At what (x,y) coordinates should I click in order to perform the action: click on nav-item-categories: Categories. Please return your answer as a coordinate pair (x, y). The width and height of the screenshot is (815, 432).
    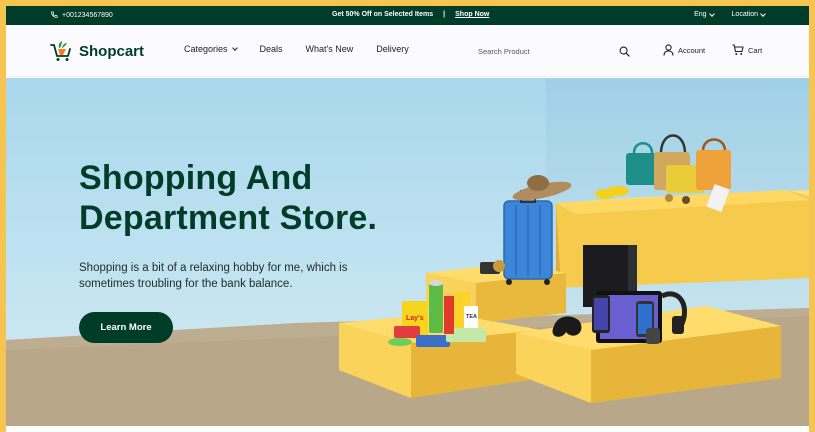
    Looking at the image, I should click on (211, 49).